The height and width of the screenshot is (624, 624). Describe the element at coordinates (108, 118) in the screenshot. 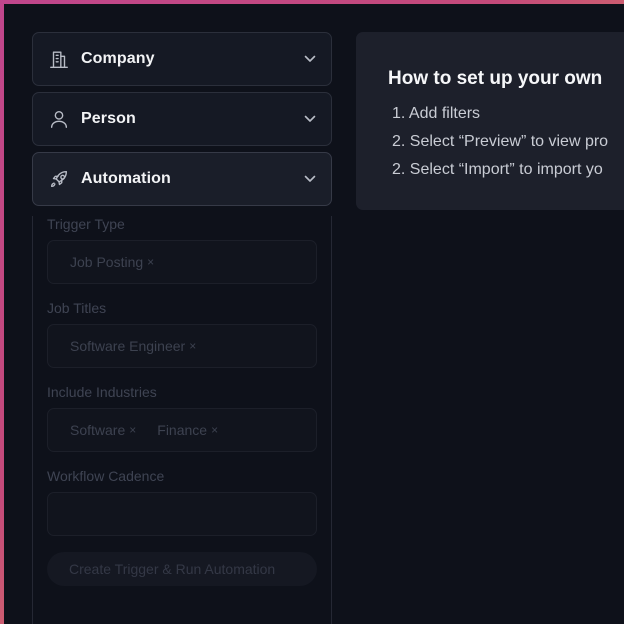

I see `person-accordion-label: Person` at that location.